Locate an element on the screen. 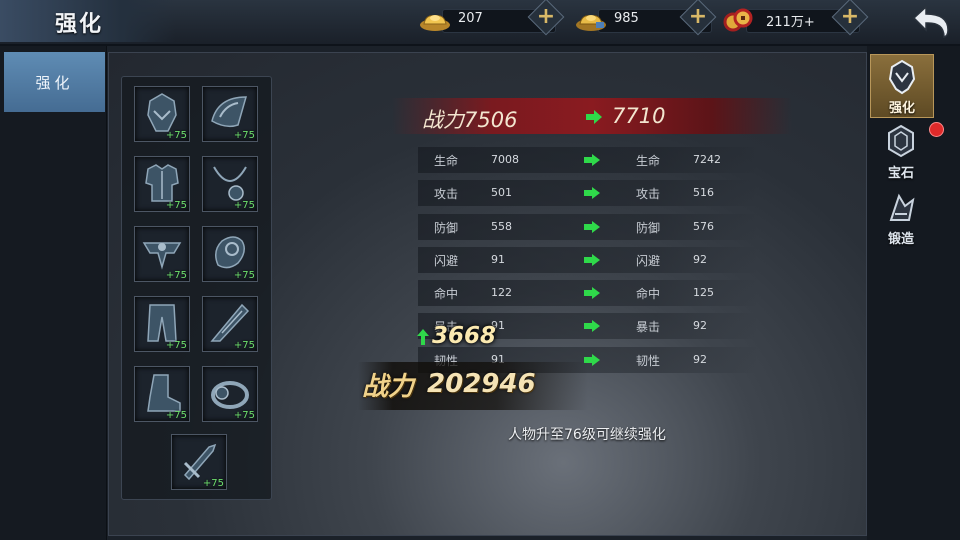  tab-forge-label: 锻造 is located at coordinates (900, 239).